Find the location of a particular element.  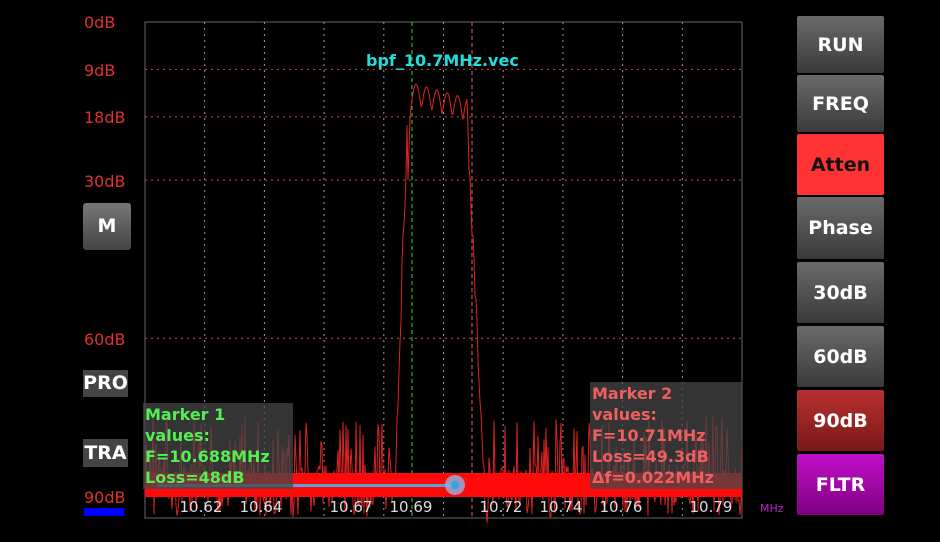

button-phase: Phase is located at coordinates (840, 228).